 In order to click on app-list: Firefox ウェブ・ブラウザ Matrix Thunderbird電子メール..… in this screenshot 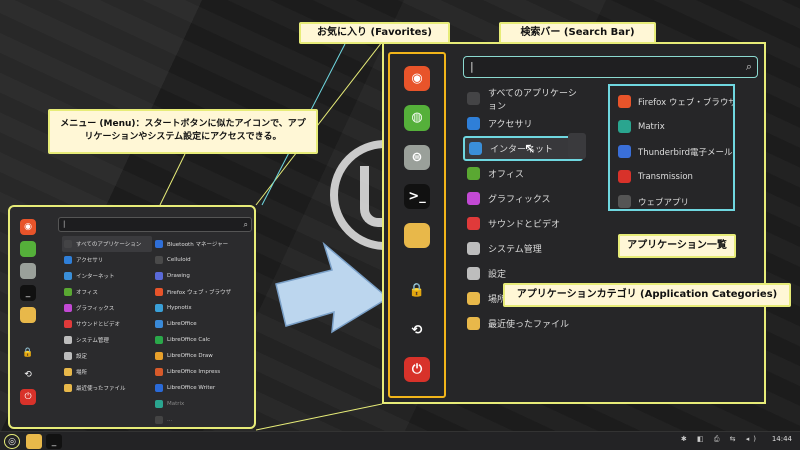, I will do `click(671, 147)`.